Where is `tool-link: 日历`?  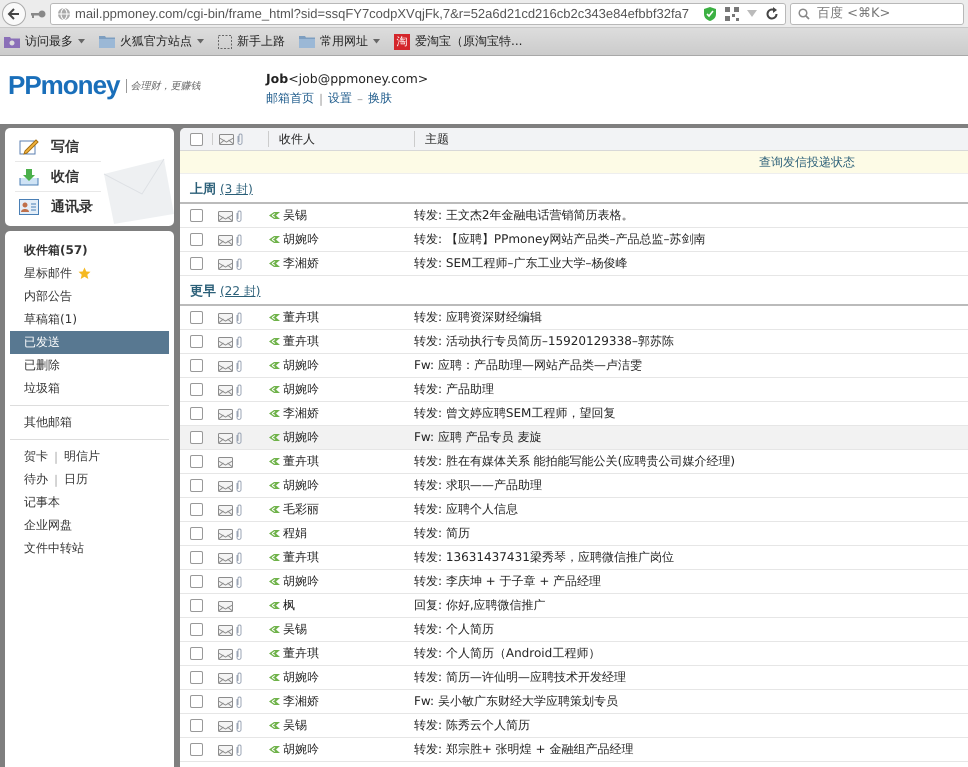 tool-link: 日历 is located at coordinates (76, 479).